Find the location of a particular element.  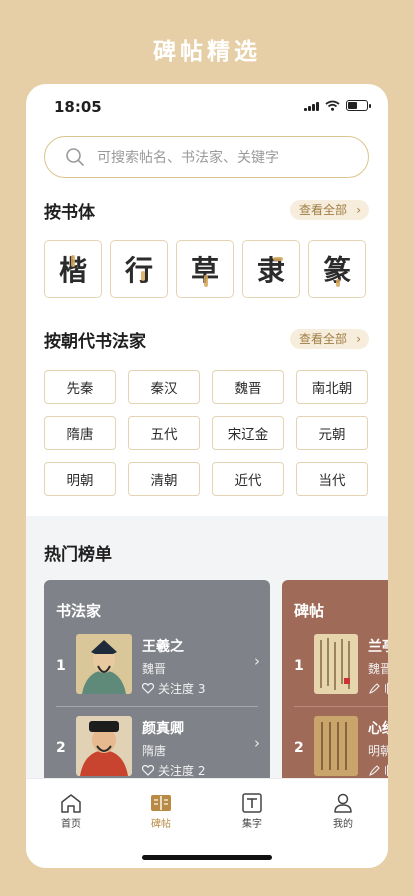

tab-label: 我的 is located at coordinates (343, 824).